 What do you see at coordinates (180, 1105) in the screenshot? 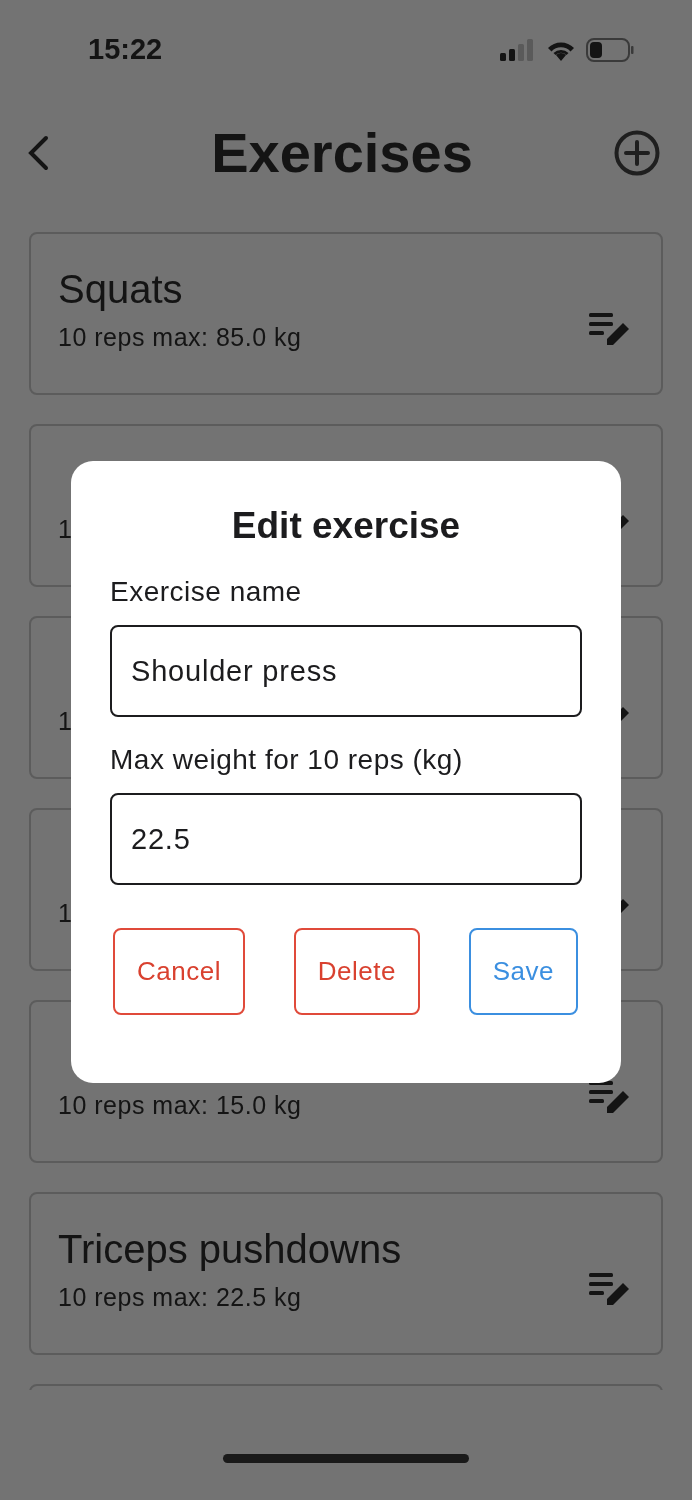
I see `exercise-max-weight: 10 reps max: 15.0 kg` at bounding box center [180, 1105].